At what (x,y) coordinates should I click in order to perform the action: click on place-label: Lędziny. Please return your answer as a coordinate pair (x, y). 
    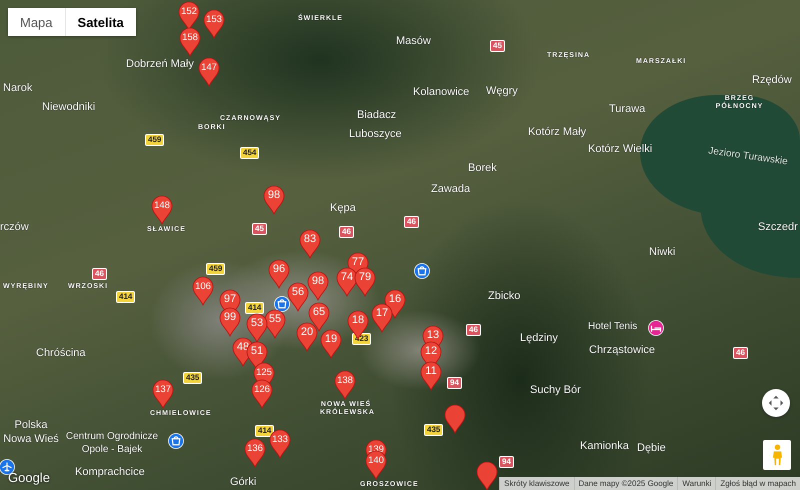
    Looking at the image, I should click on (539, 339).